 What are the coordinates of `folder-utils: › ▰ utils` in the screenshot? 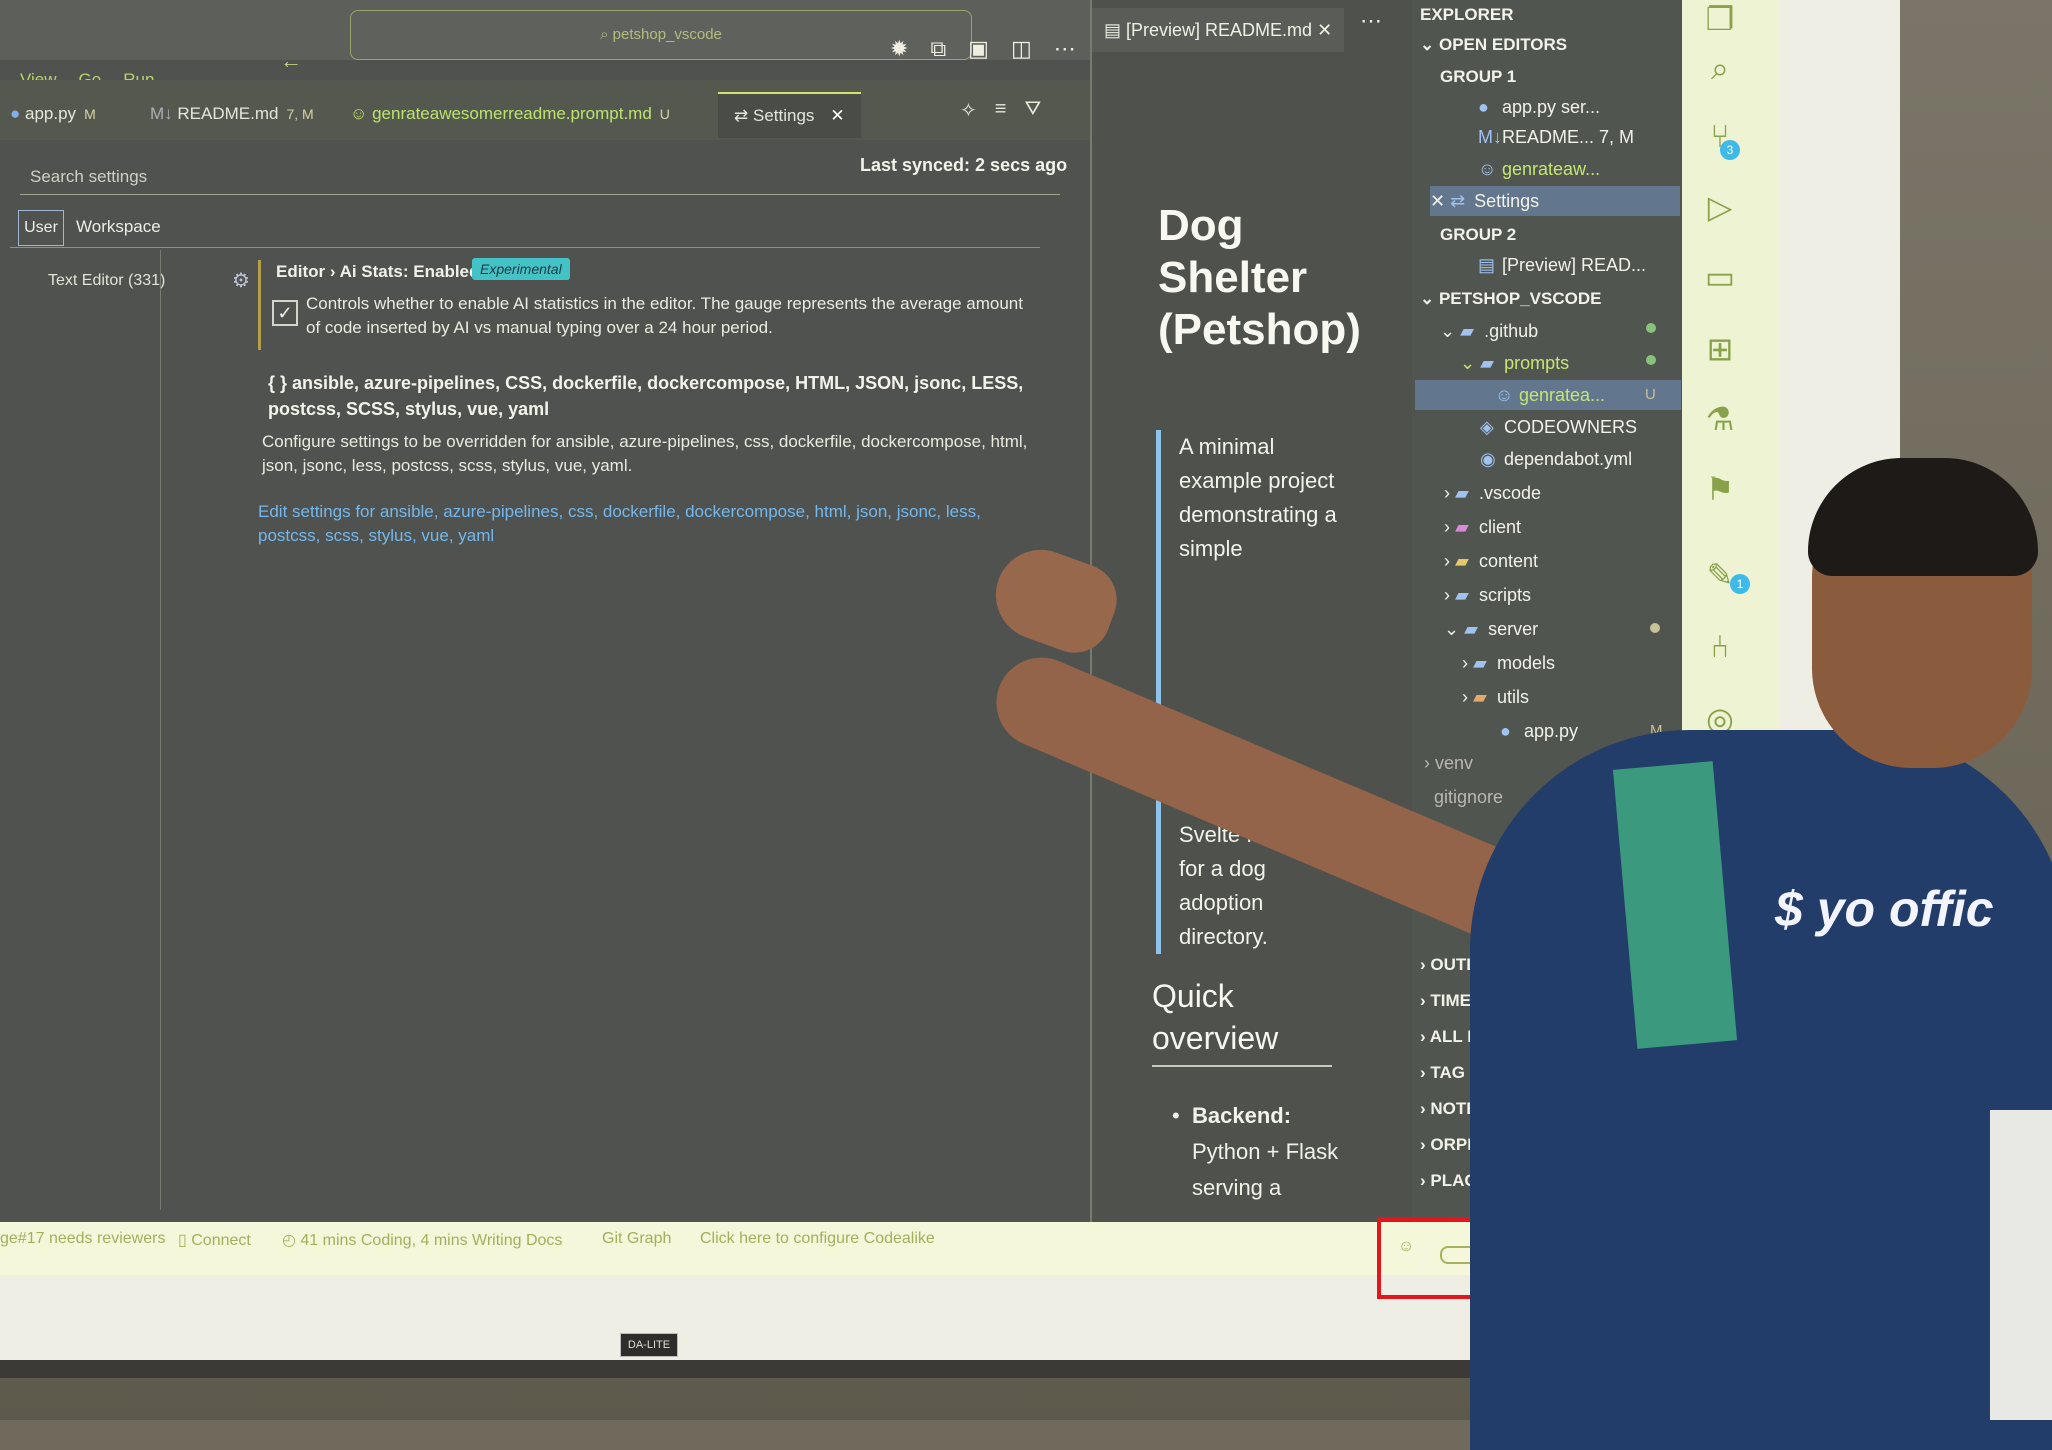 It's located at (1495, 697).